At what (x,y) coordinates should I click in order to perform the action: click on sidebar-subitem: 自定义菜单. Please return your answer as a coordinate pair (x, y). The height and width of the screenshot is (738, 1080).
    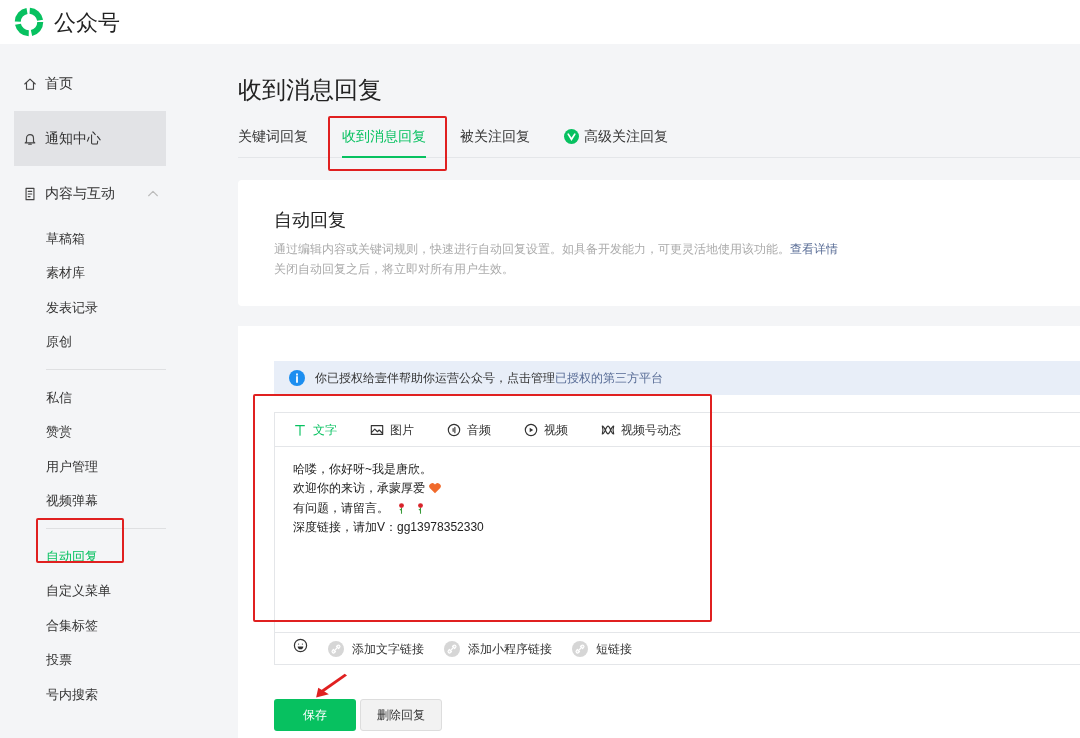
    Looking at the image, I should click on (90, 590).